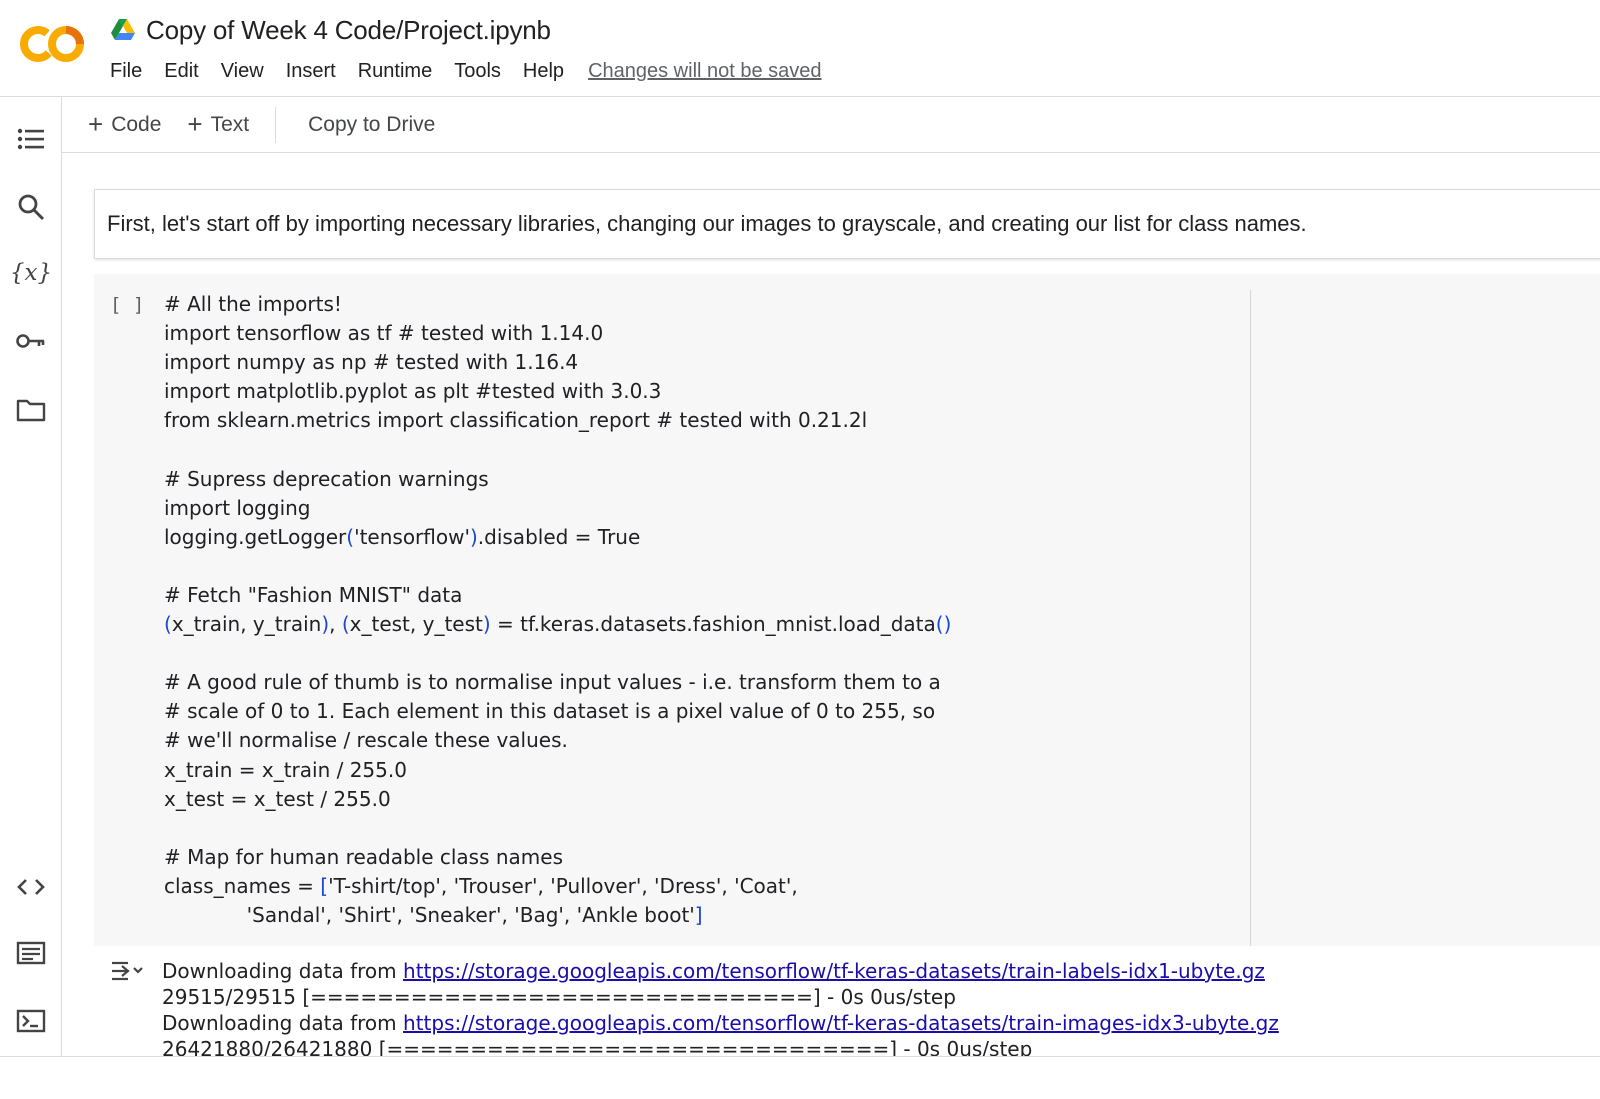  I want to click on secrets-key-icon, so click(31, 341).